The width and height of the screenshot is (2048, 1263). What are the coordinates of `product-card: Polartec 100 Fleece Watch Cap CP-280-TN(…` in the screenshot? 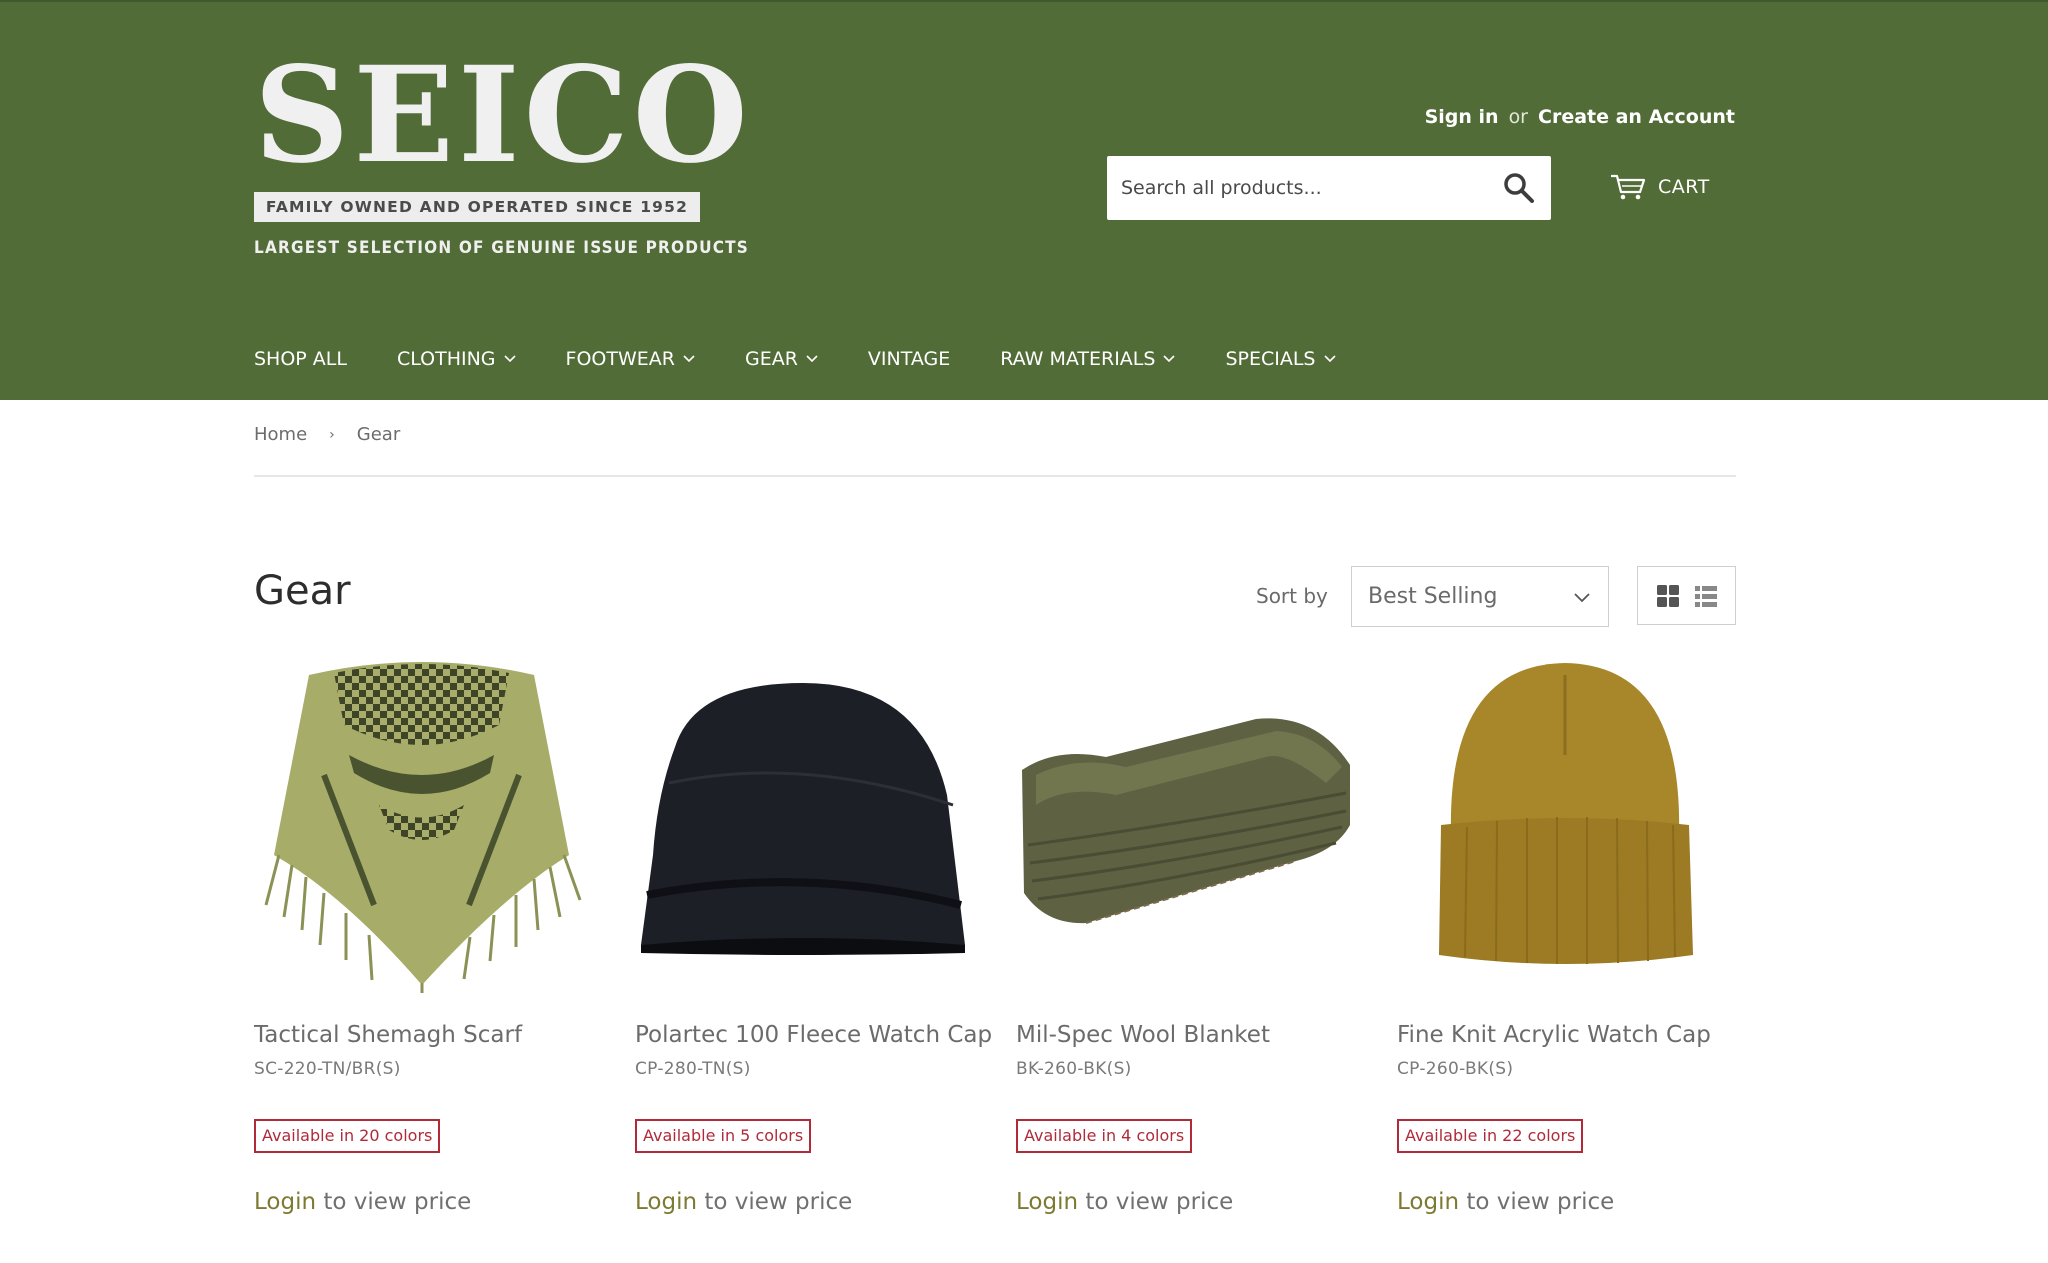 It's located at (813, 935).